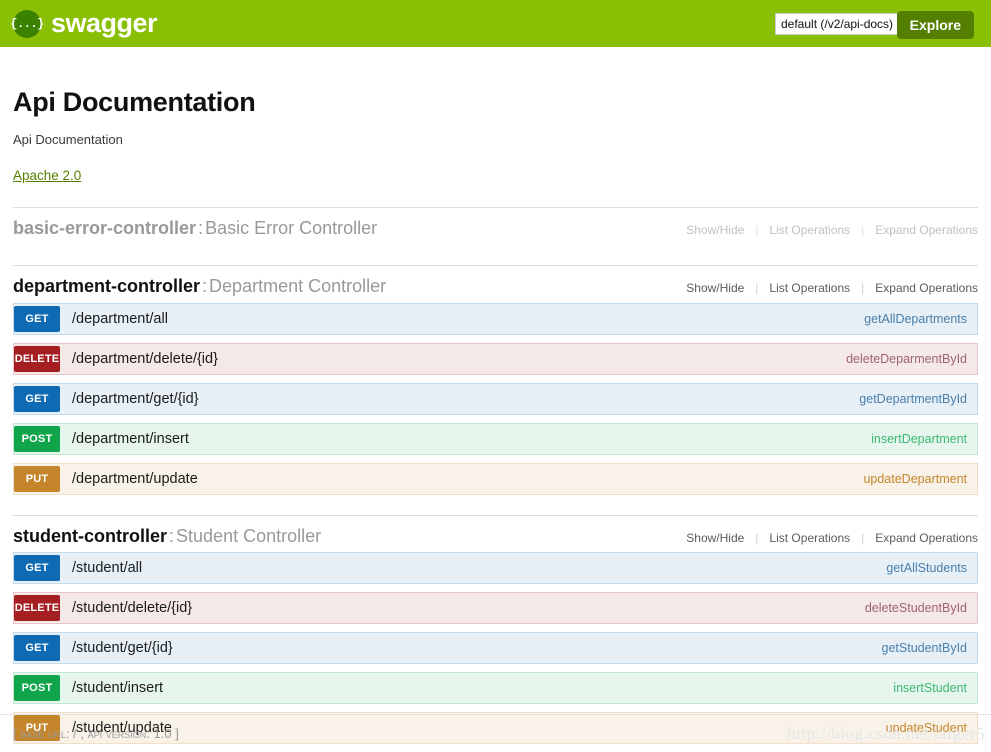 The width and height of the screenshot is (991, 752). What do you see at coordinates (456, 359) in the screenshot?
I see `operation-path: /department/delete/{id}` at bounding box center [456, 359].